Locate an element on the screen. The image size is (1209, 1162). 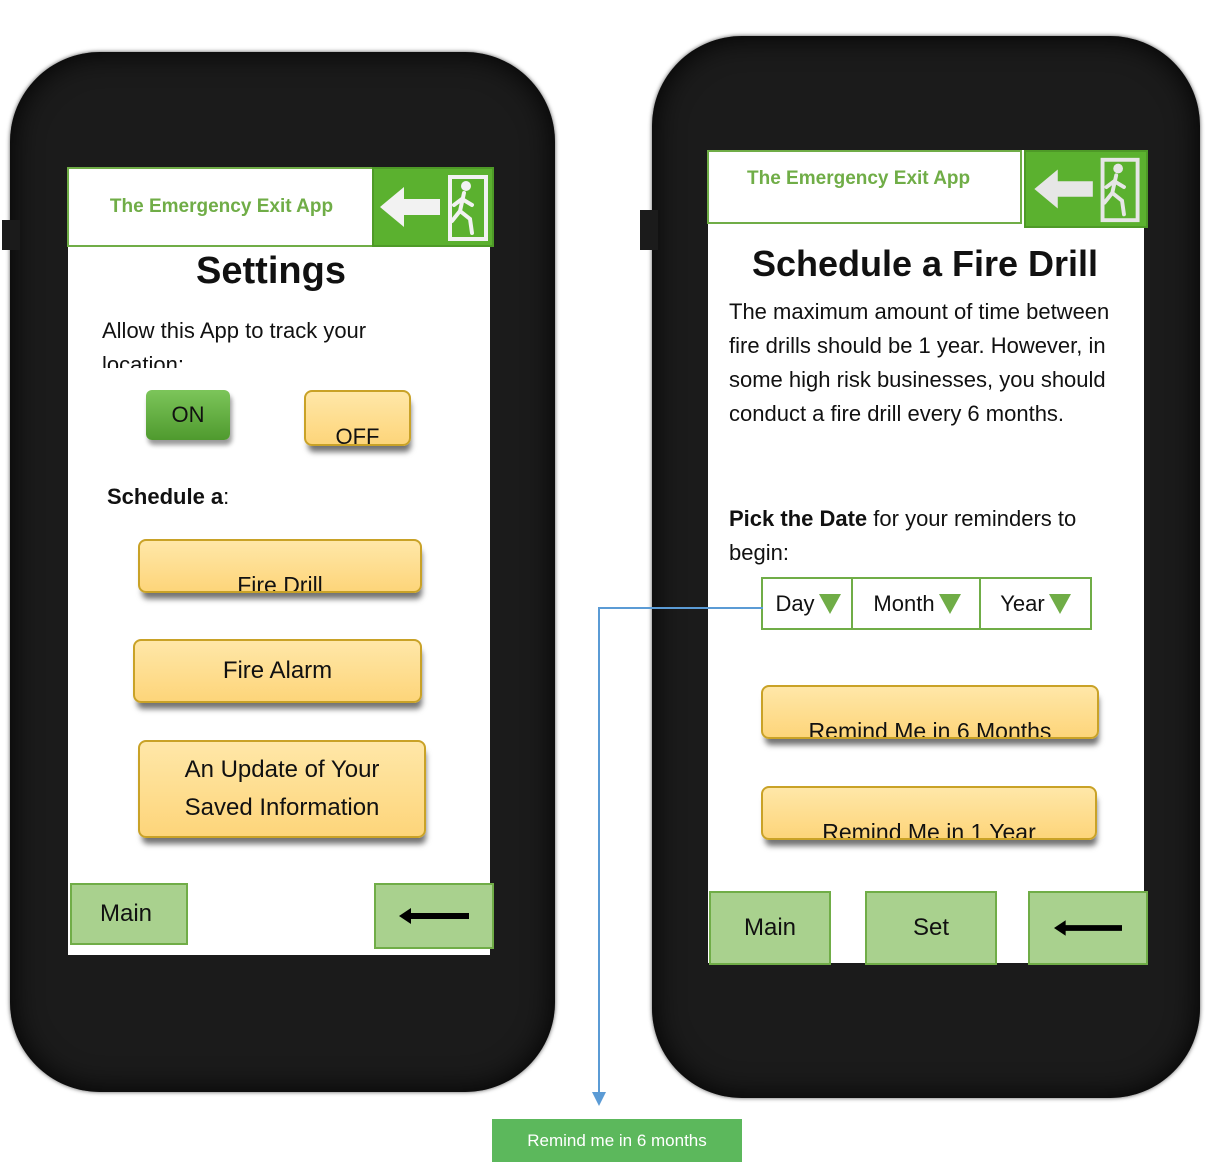
day-dropdown: Day is located at coordinates (808, 603).